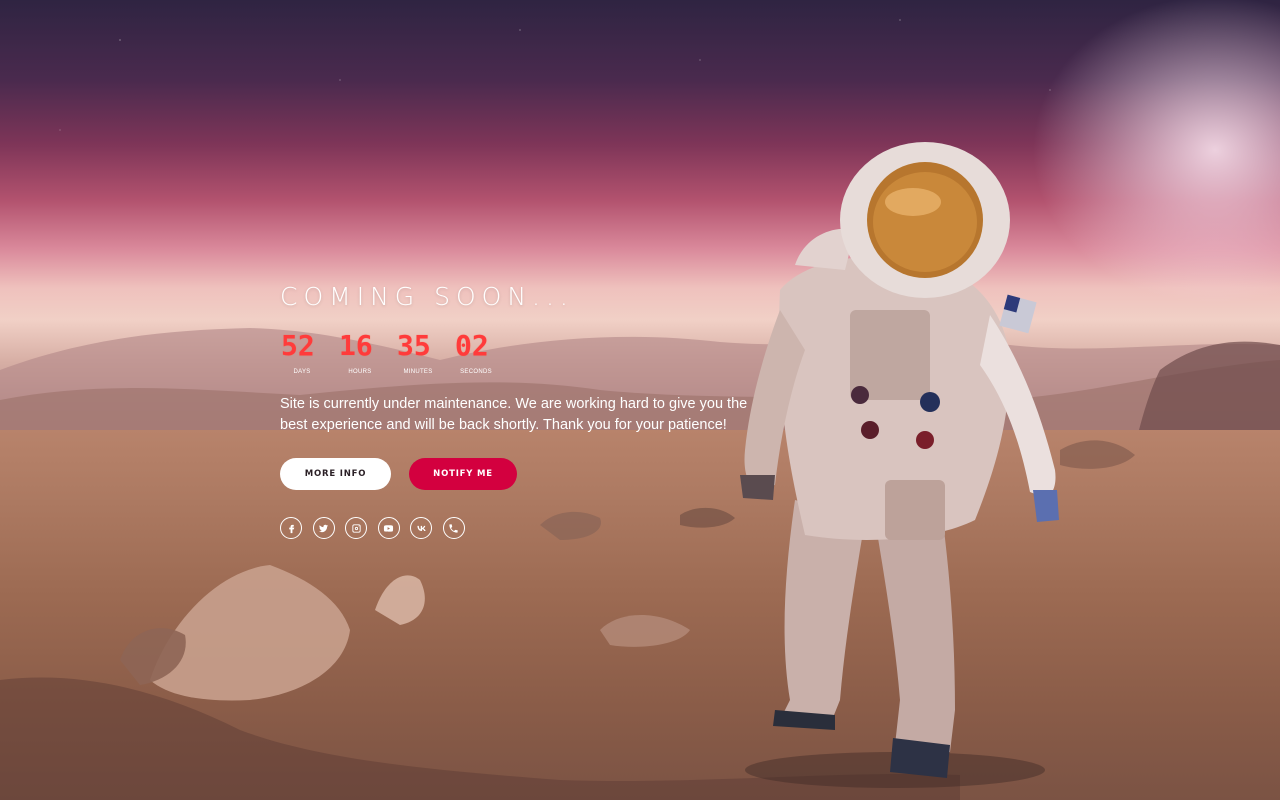  What do you see at coordinates (520, 474) in the screenshot?
I see `action-buttons: MORE INFO NOTIFY ME` at bounding box center [520, 474].